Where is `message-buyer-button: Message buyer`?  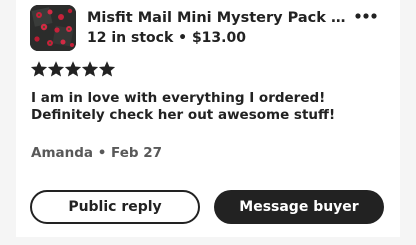 message-buyer-button: Message buyer is located at coordinates (299, 207).